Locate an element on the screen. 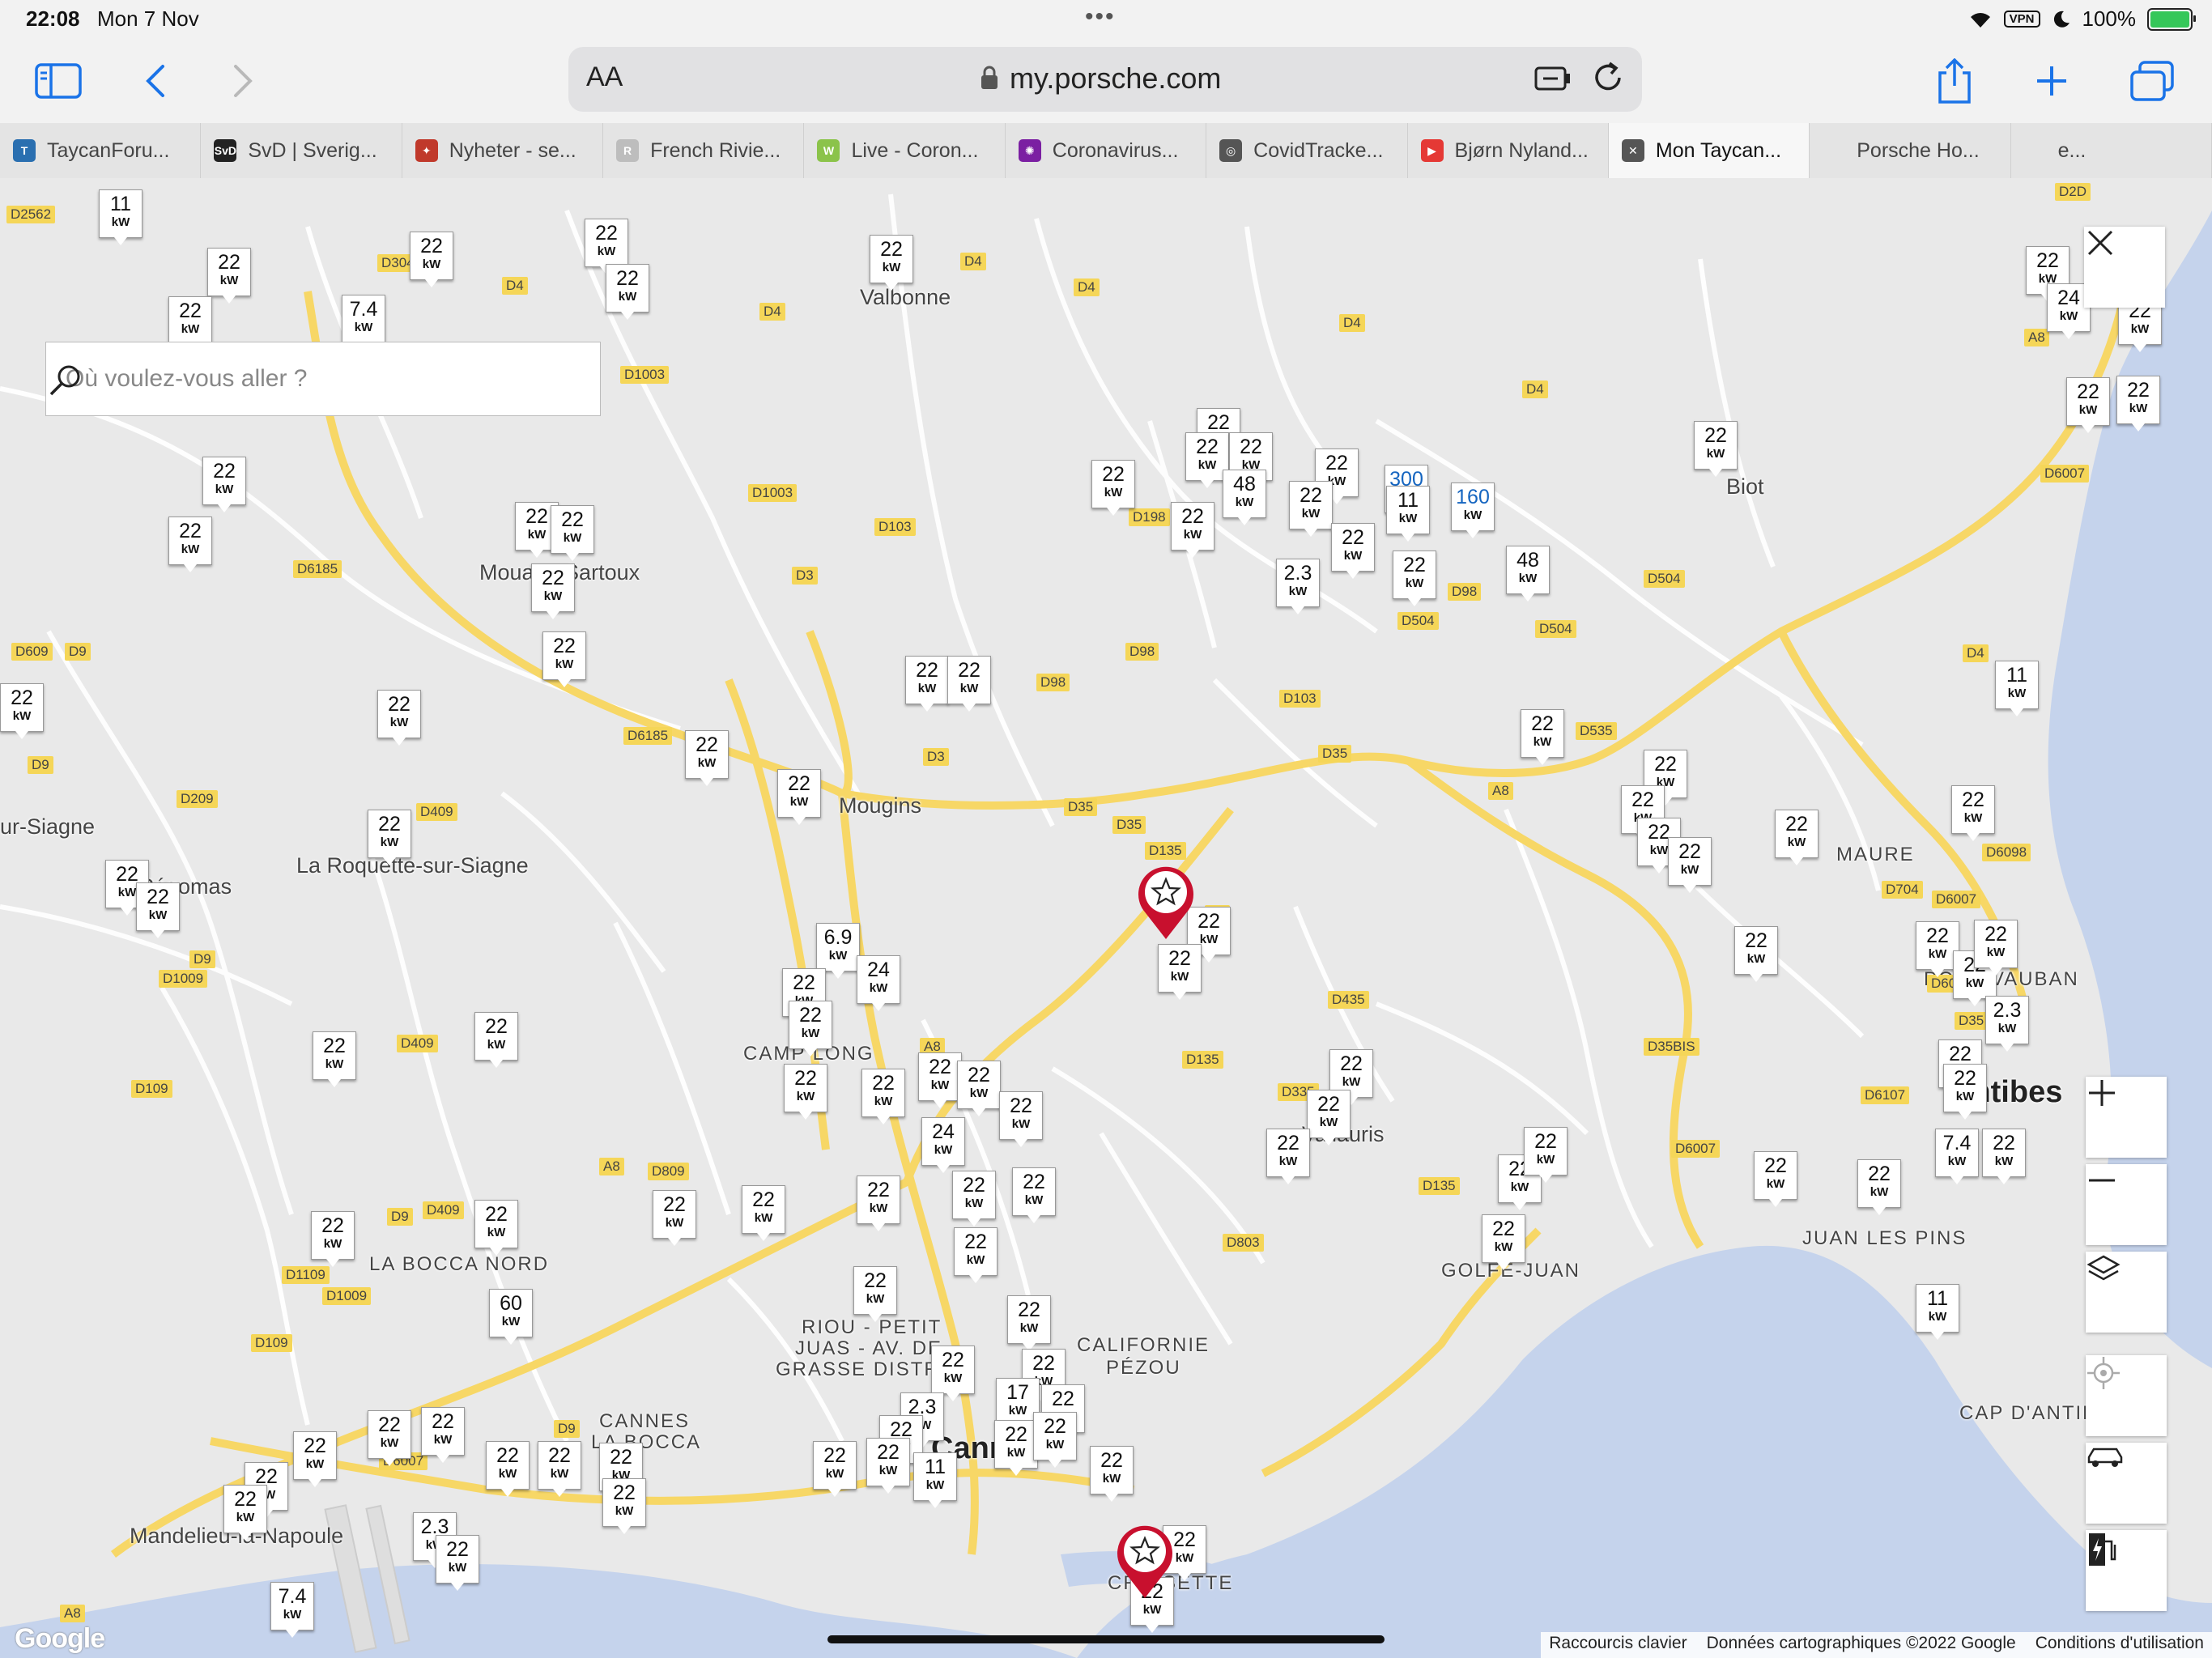 This screenshot has width=2212, height=1658. back-icon is located at coordinates (156, 81).